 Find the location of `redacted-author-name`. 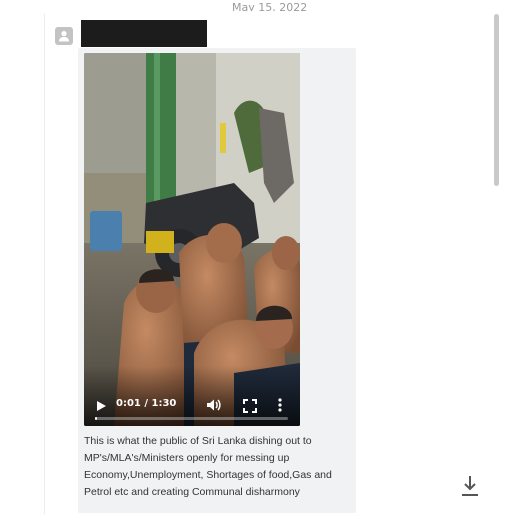

redacted-author-name is located at coordinates (144, 33).